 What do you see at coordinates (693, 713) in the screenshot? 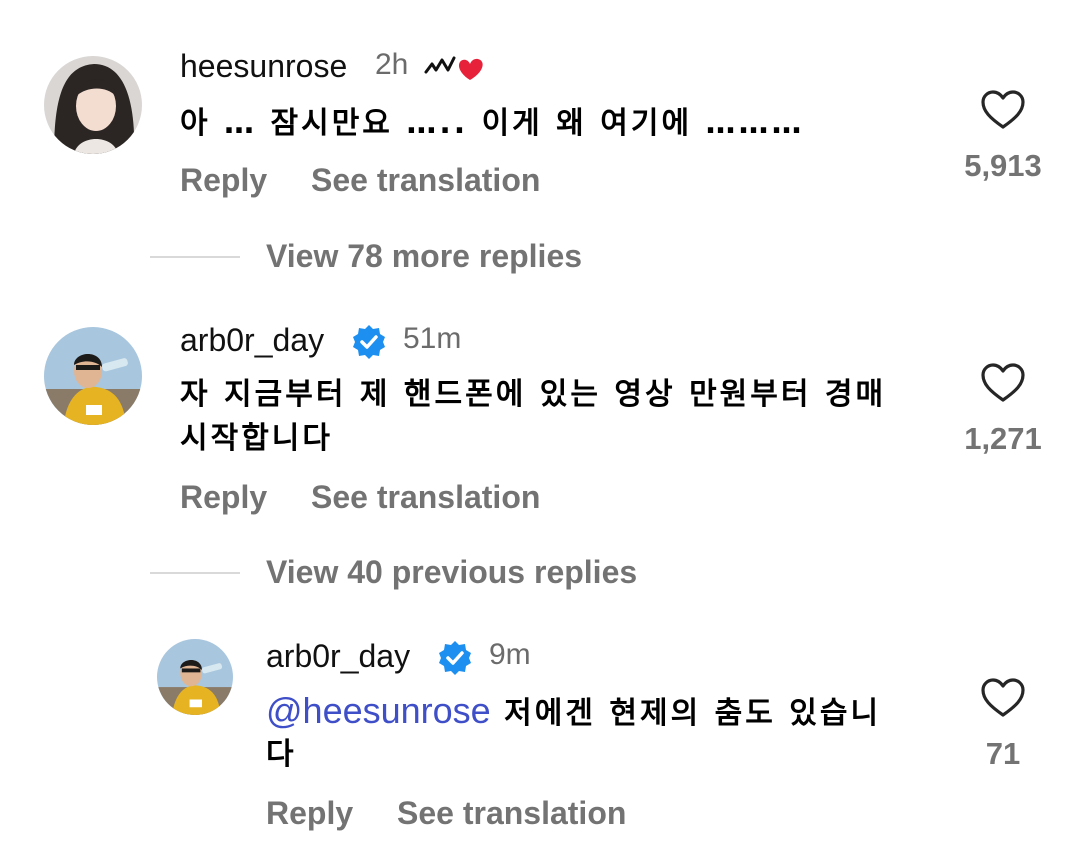
I see `comment-text: 저에겐 현제의 춤도 있습니` at bounding box center [693, 713].